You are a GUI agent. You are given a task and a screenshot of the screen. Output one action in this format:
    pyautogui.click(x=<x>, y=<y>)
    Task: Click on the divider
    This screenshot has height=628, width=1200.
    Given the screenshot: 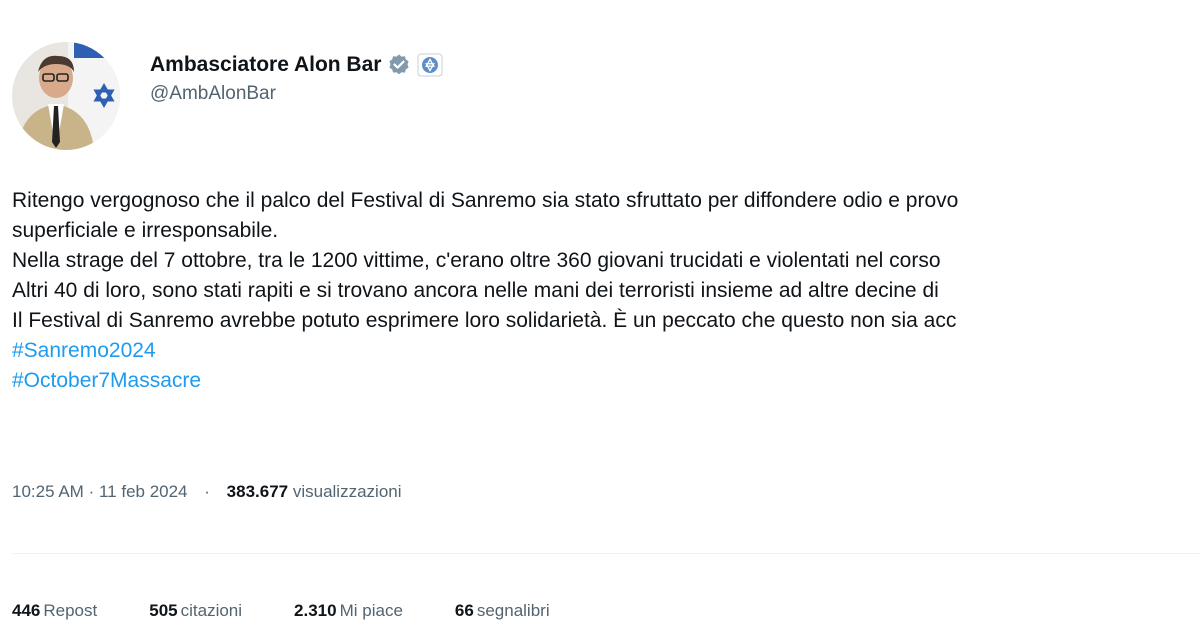 What is the action you would take?
    pyautogui.click(x=606, y=553)
    